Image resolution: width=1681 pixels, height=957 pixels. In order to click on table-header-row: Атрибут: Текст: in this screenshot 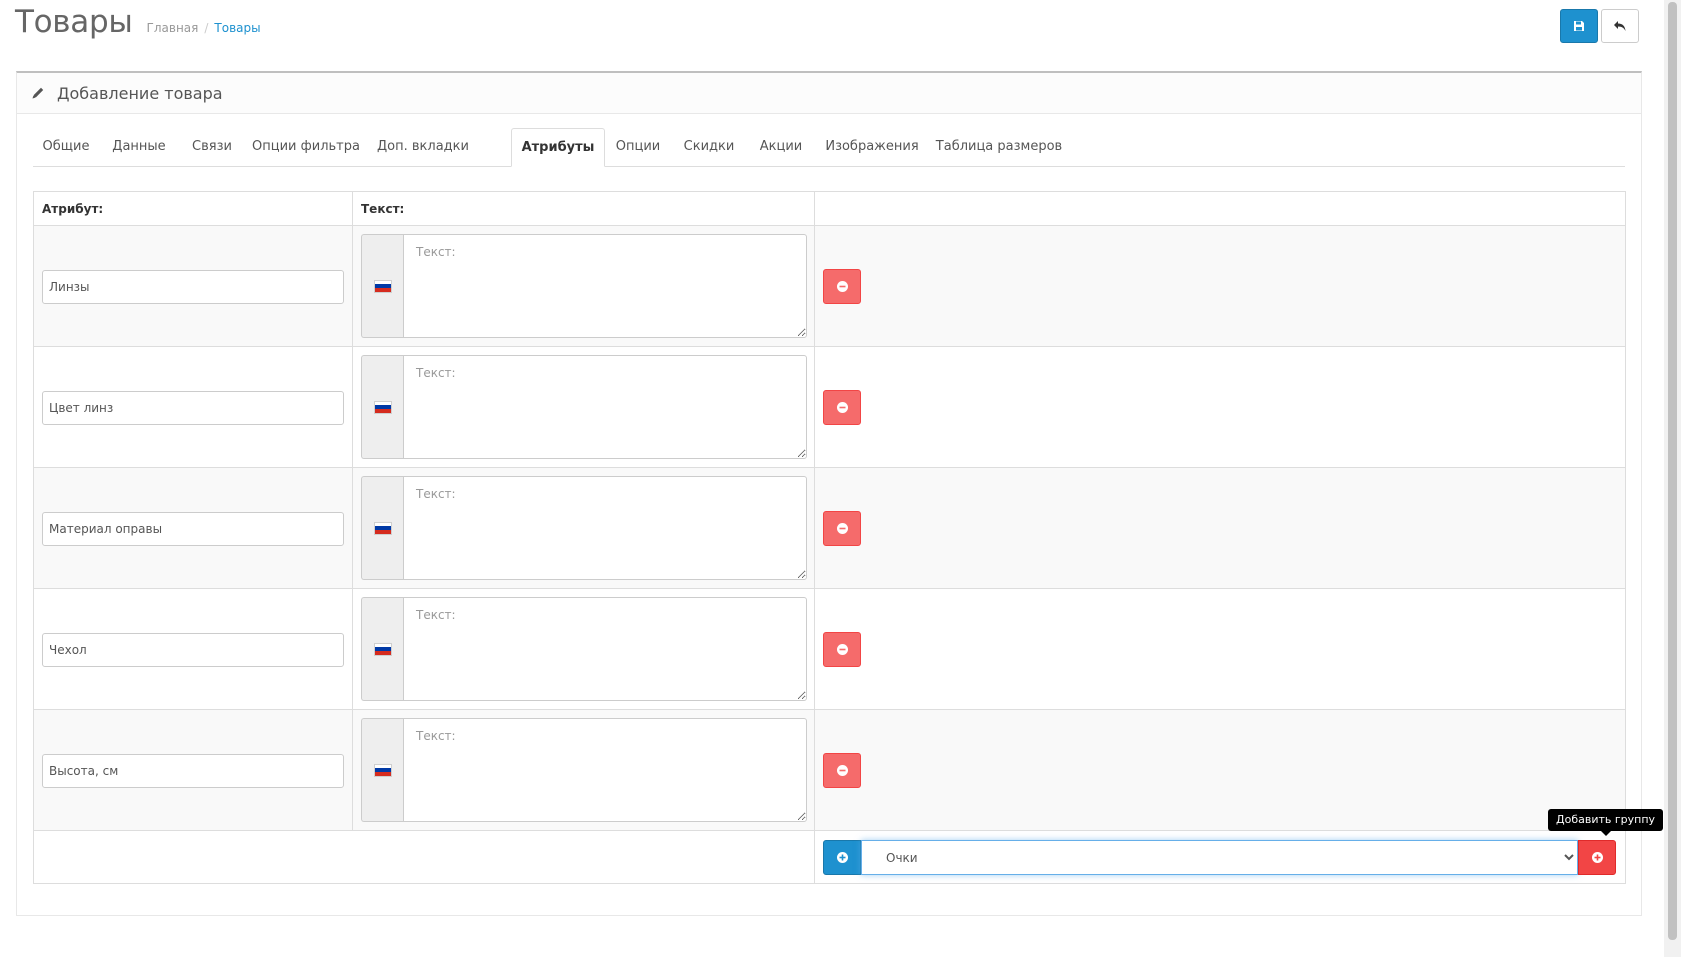, I will do `click(829, 208)`.